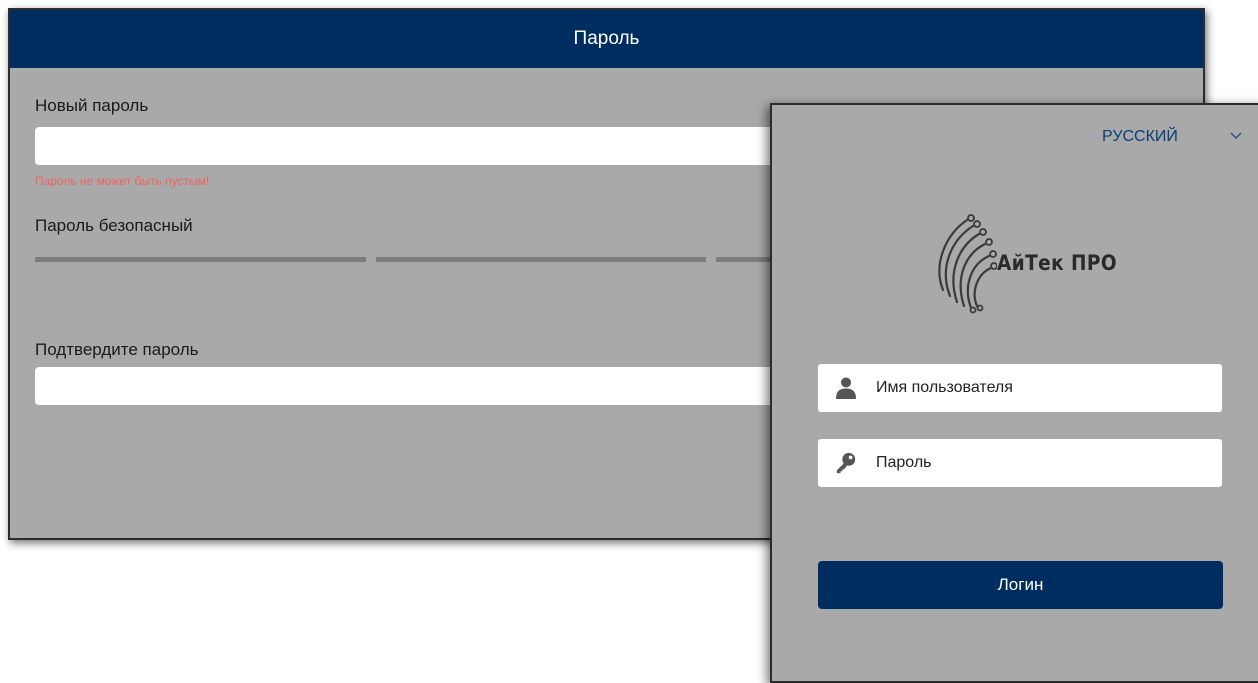 The image size is (1258, 683). I want to click on key-icon, so click(846, 463).